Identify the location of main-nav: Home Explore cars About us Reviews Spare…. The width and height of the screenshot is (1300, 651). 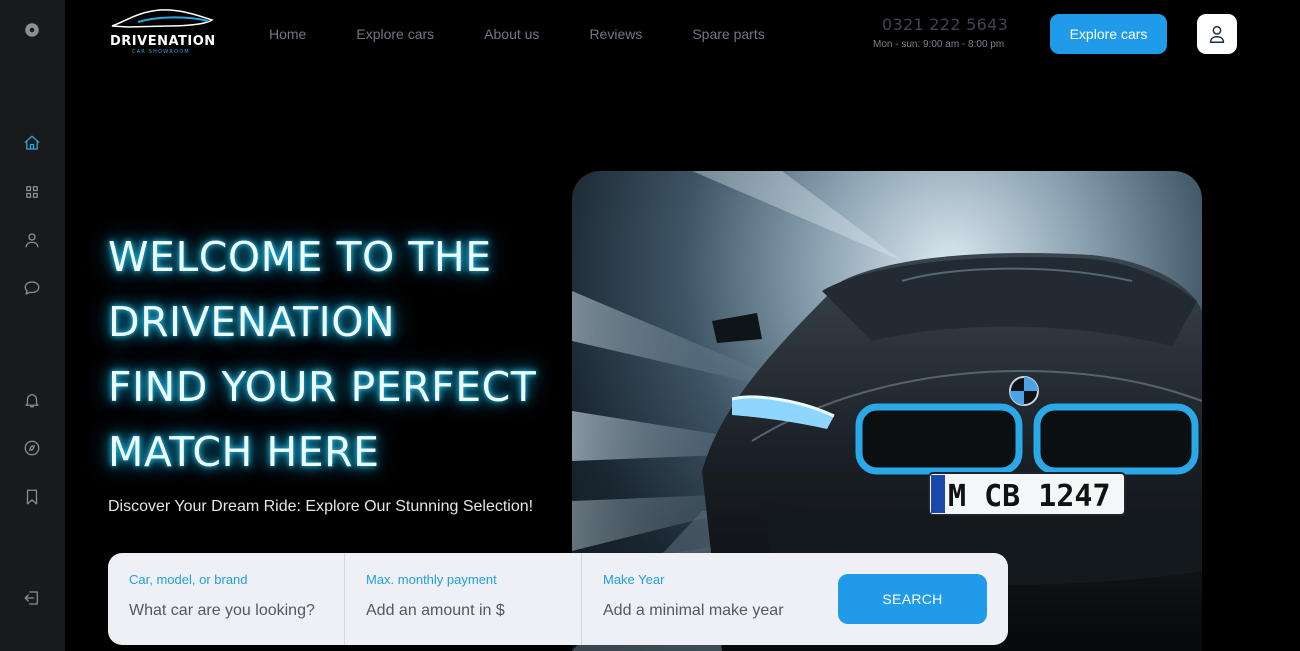
(542, 34).